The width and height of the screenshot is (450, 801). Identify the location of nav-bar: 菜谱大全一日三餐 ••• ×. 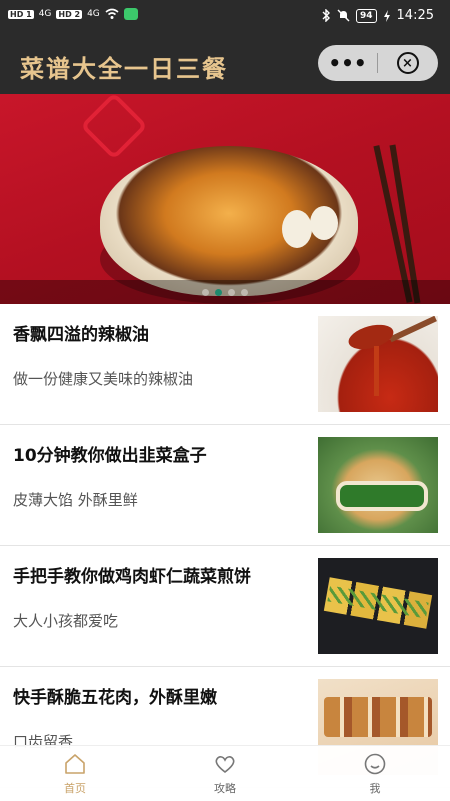
(225, 64).